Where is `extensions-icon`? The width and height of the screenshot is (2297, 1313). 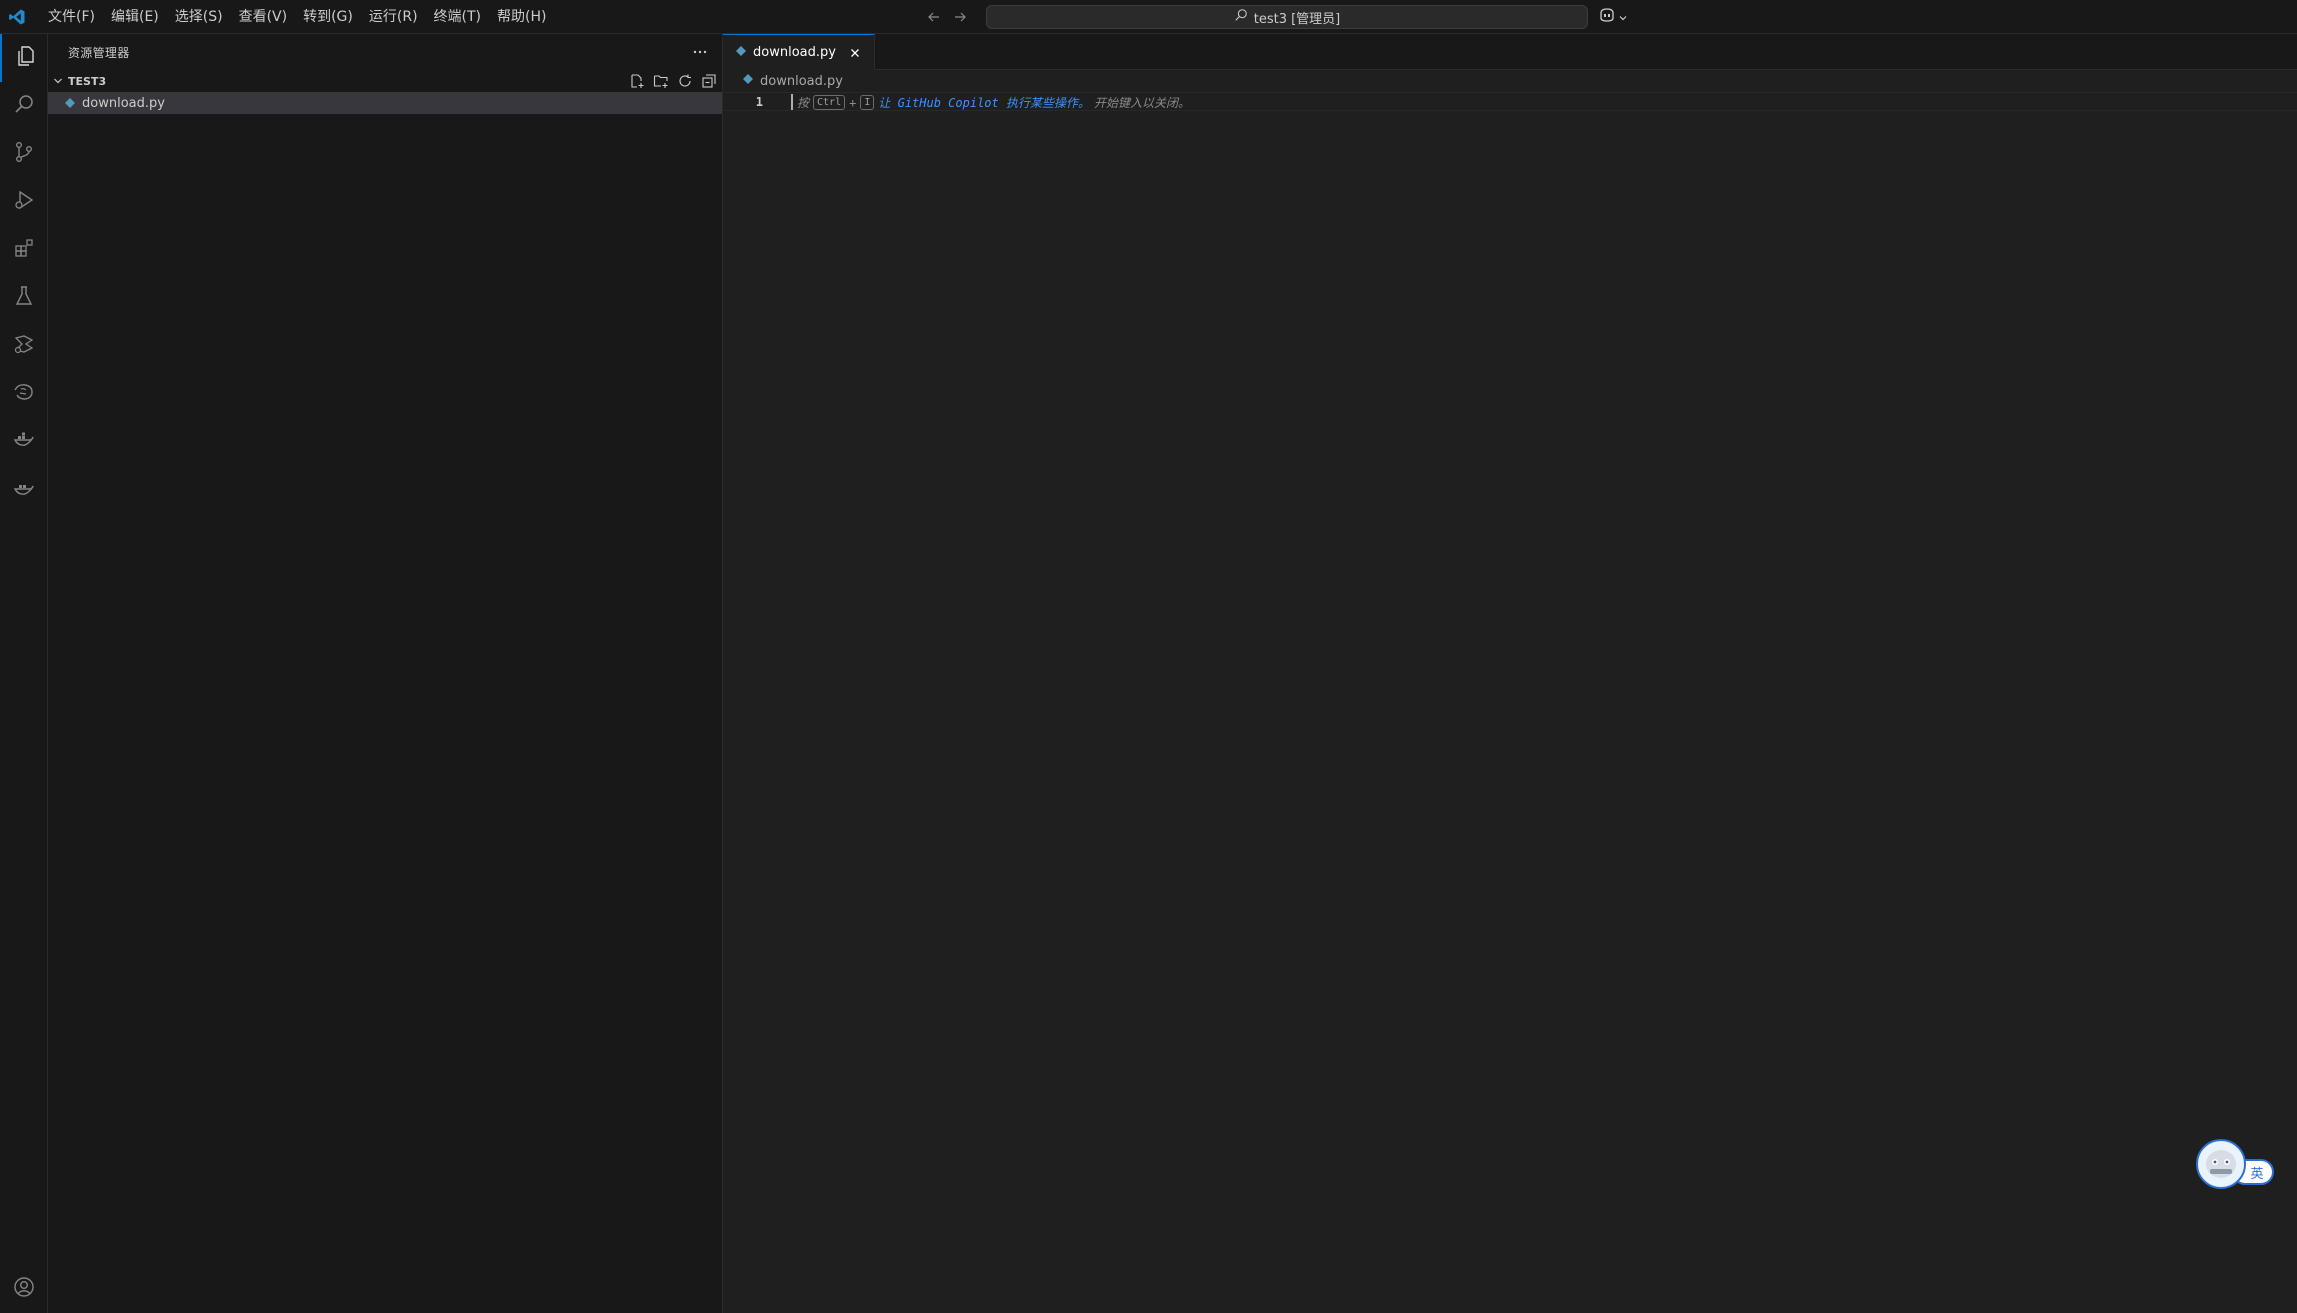
extensions-icon is located at coordinates (24, 250).